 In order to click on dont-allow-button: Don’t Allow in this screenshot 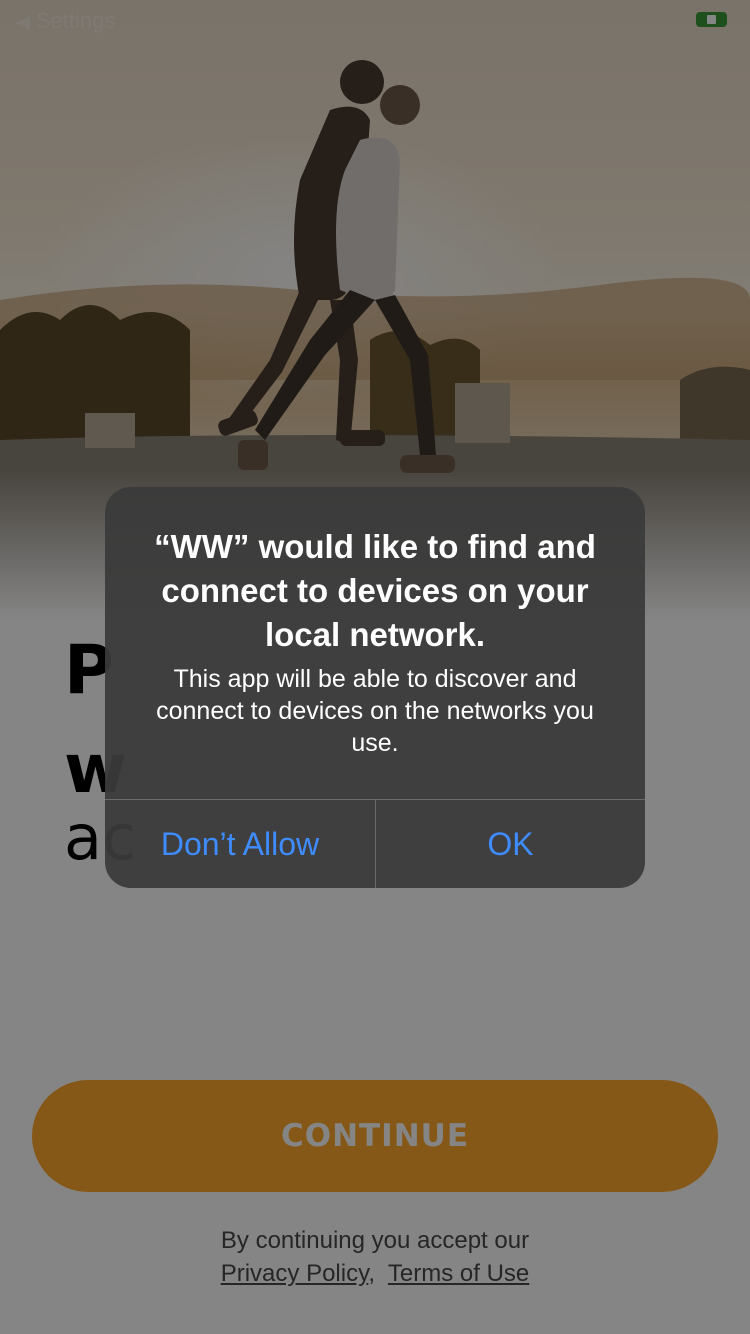, I will do `click(240, 844)`.